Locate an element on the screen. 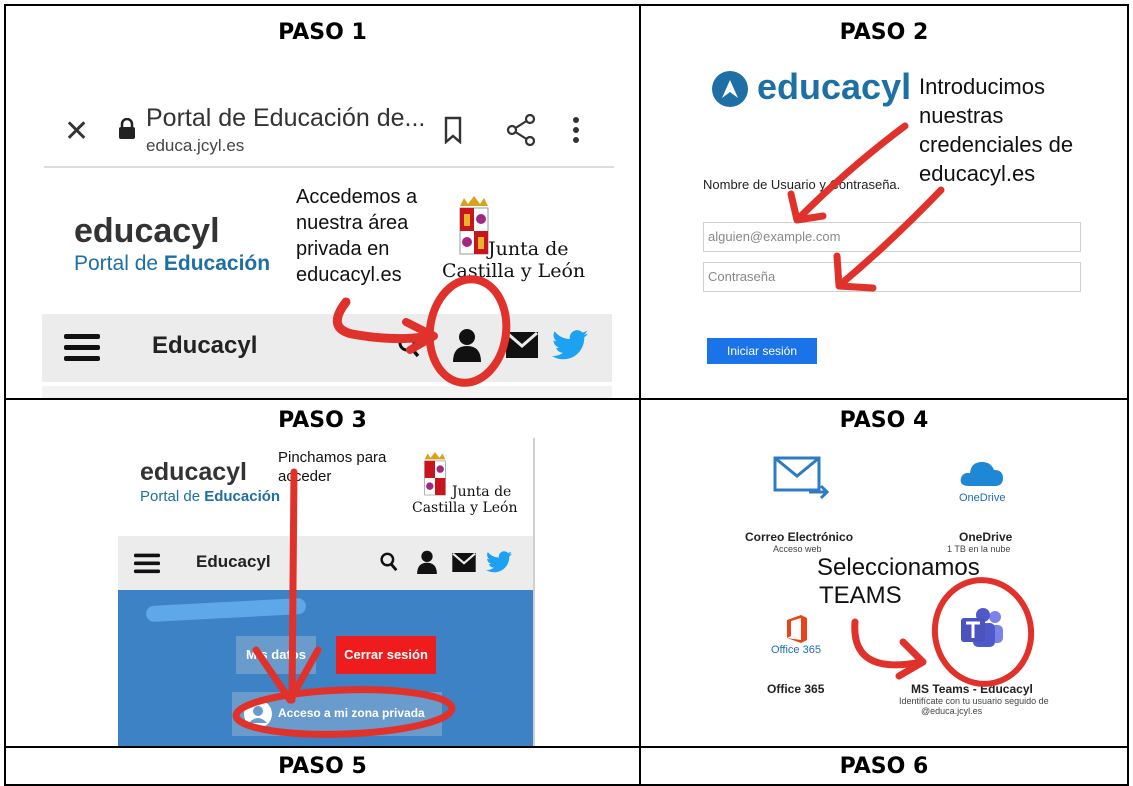 The width and height of the screenshot is (1133, 786). step-5-heading: PASO 5 is located at coordinates (322, 766).